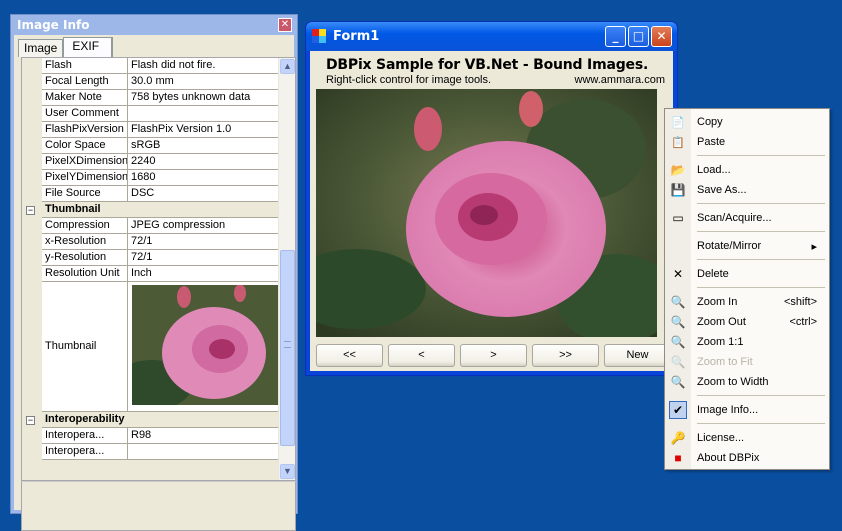  What do you see at coordinates (154, 25) in the screenshot?
I see `image-info-titlebar: Image Info ✕` at bounding box center [154, 25].